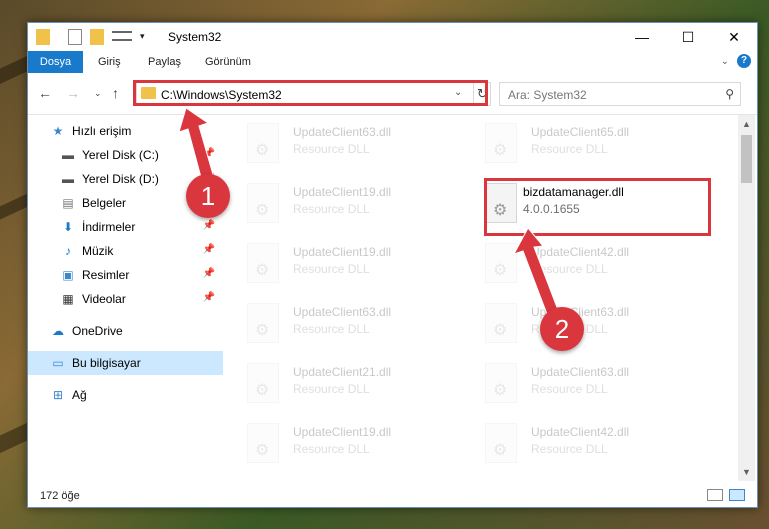 Image resolution: width=769 pixels, height=529 pixels. Describe the element at coordinates (196, 144) in the screenshot. I see `arrow-1-icon` at that location.